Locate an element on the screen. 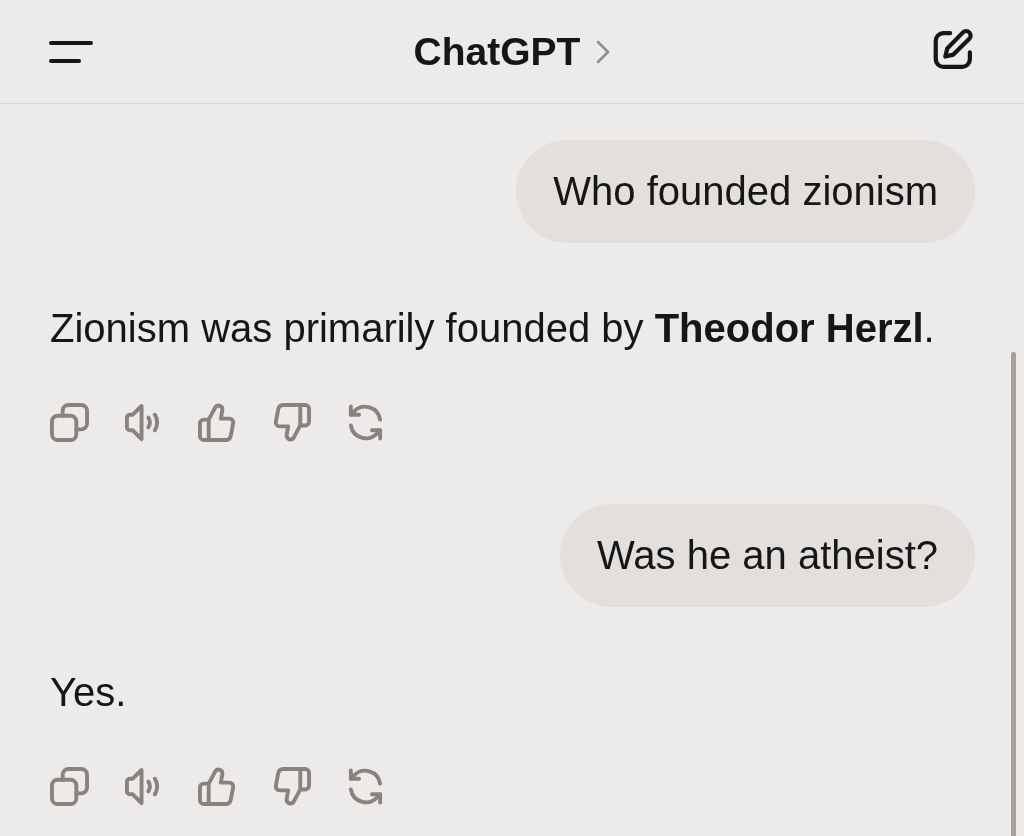 The width and height of the screenshot is (1024, 836). assistant-message: Yes. is located at coordinates (89, 692).